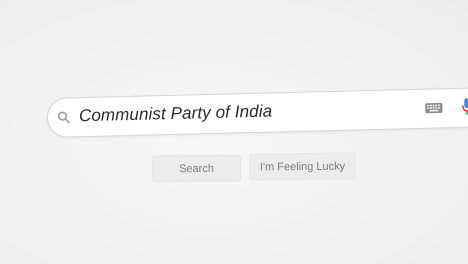 This screenshot has width=468, height=264. What do you see at coordinates (176, 113) in the screenshot?
I see `search-input: Communist Party of India` at bounding box center [176, 113].